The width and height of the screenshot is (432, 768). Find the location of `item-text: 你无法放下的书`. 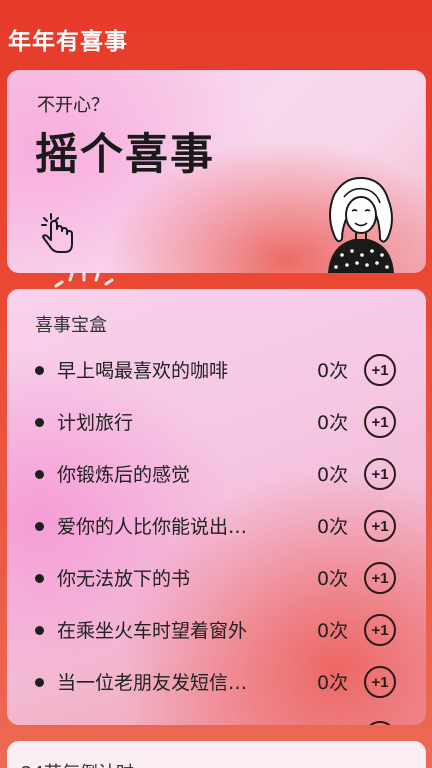

item-text: 你无法放下的书 is located at coordinates (124, 579).